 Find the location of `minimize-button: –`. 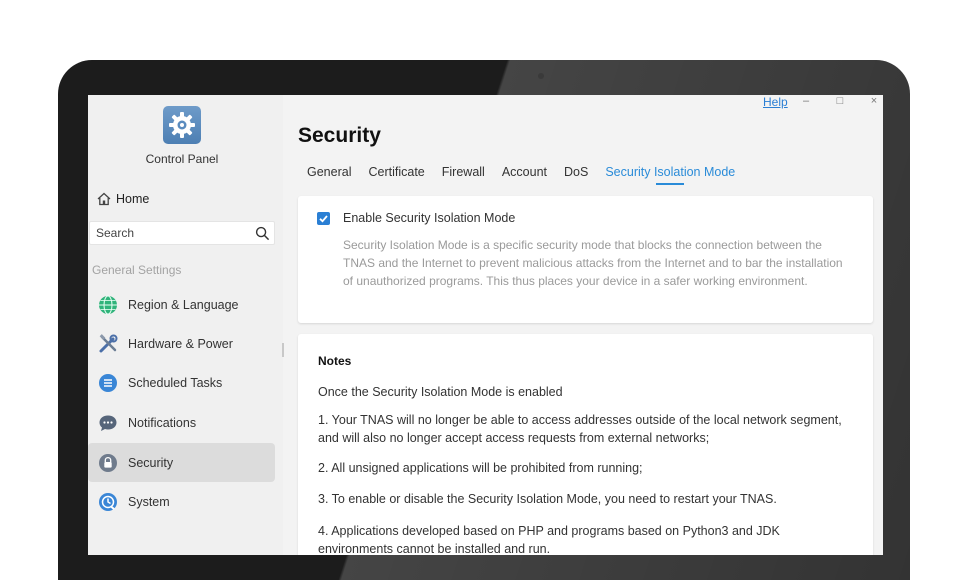

minimize-button: – is located at coordinates (806, 101).